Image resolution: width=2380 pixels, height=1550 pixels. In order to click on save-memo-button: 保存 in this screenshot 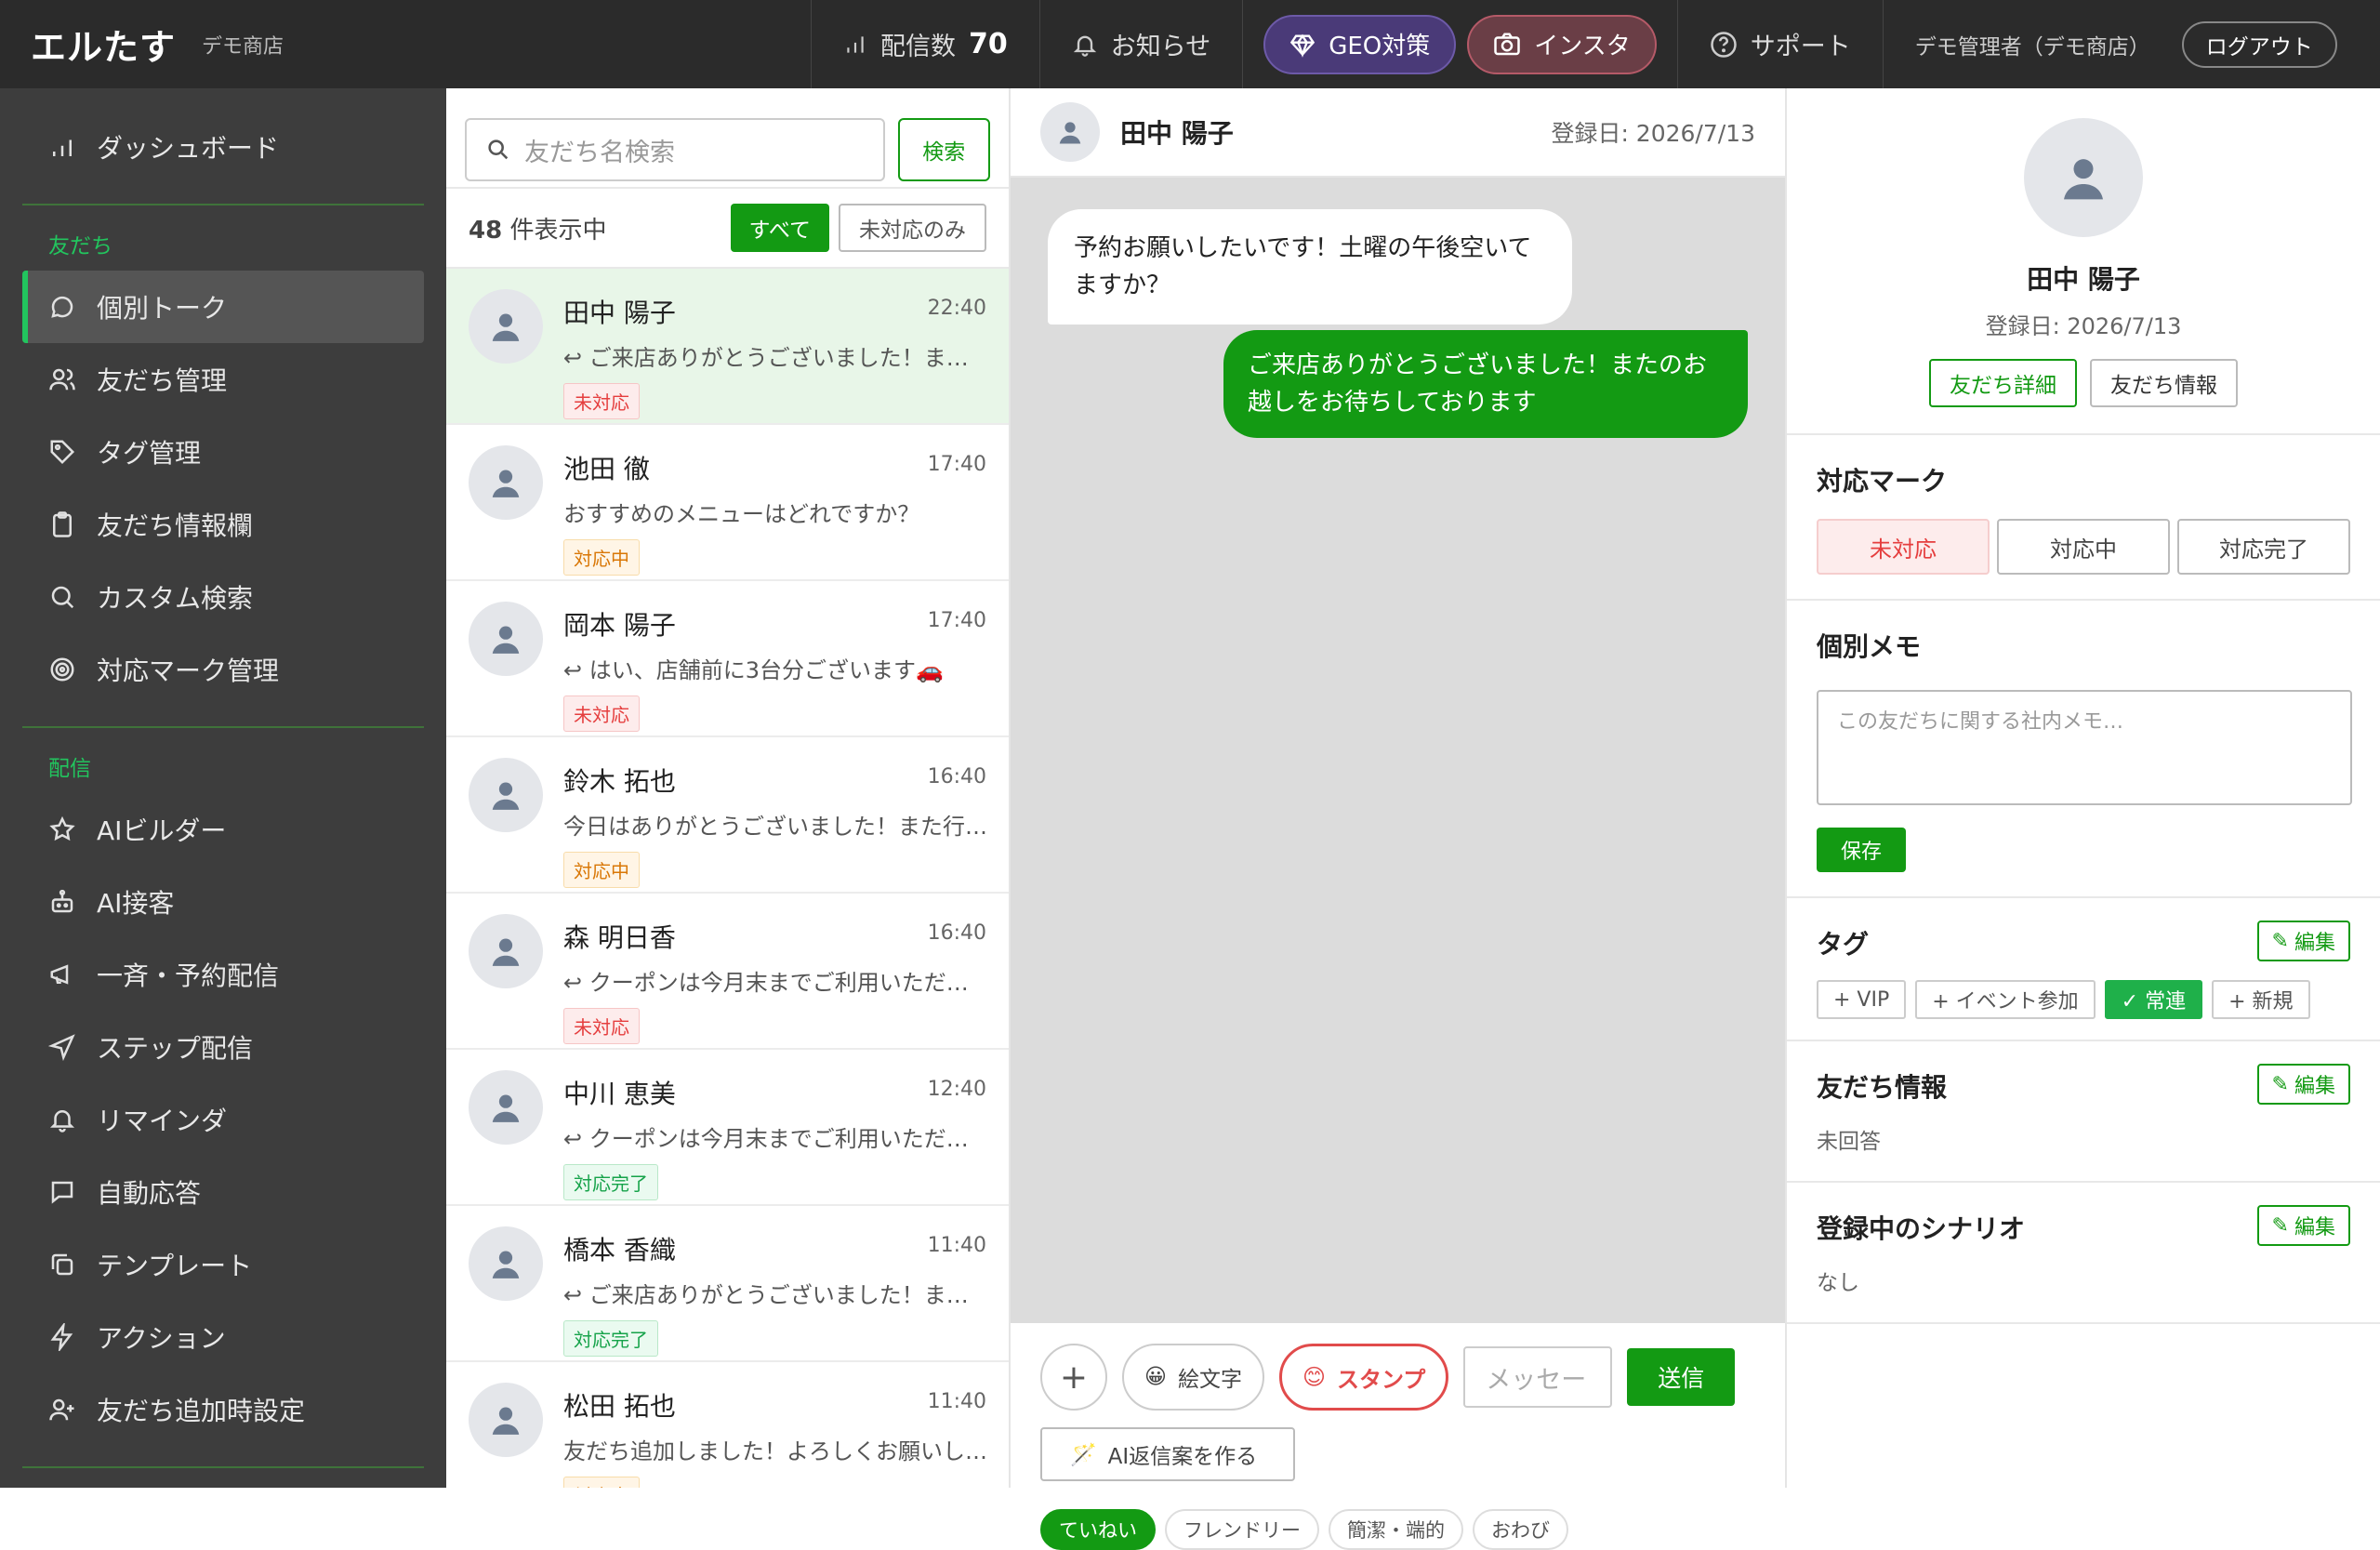, I will do `click(1861, 850)`.